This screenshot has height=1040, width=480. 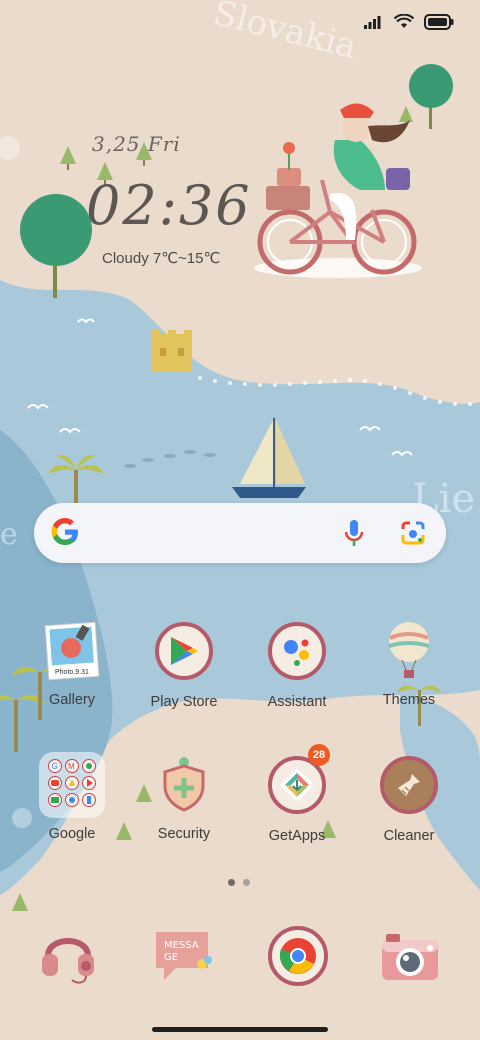 What do you see at coordinates (298, 956) in the screenshot?
I see `chrome-icon` at bounding box center [298, 956].